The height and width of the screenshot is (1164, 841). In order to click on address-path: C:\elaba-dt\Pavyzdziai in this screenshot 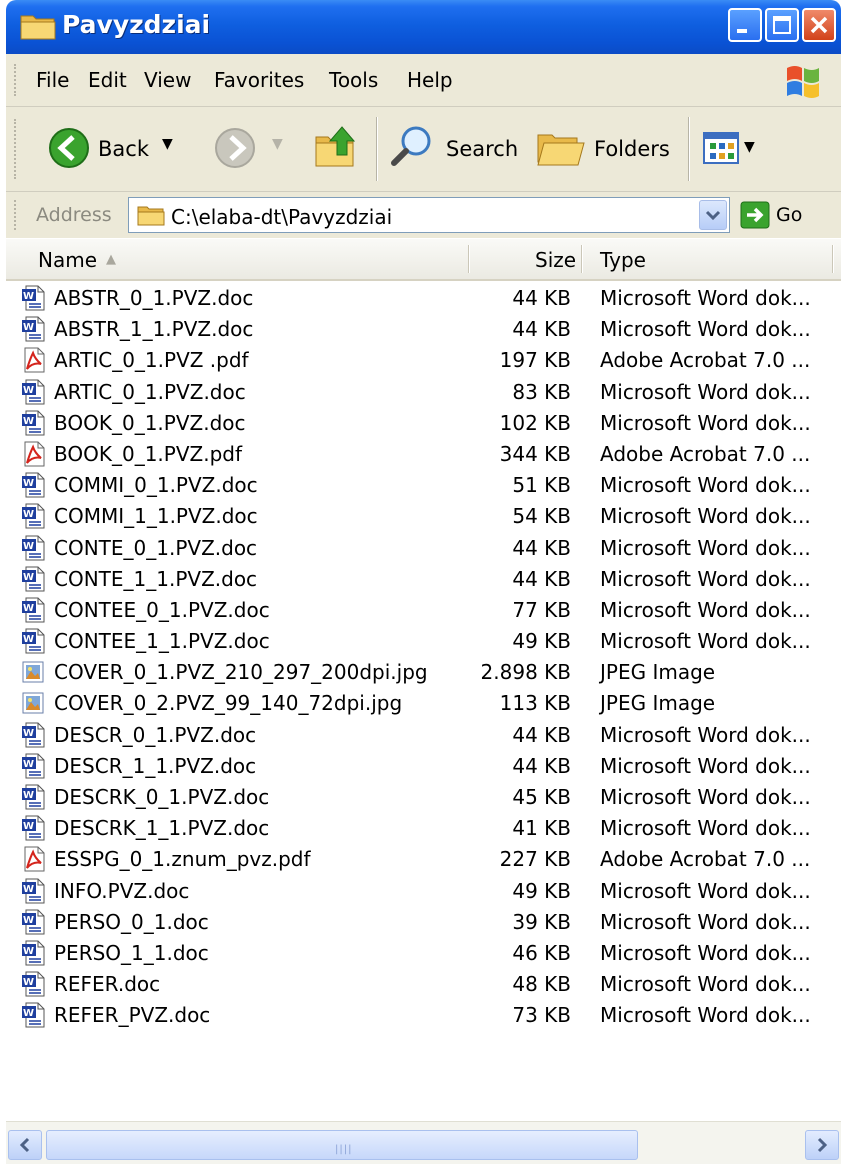, I will do `click(282, 217)`.